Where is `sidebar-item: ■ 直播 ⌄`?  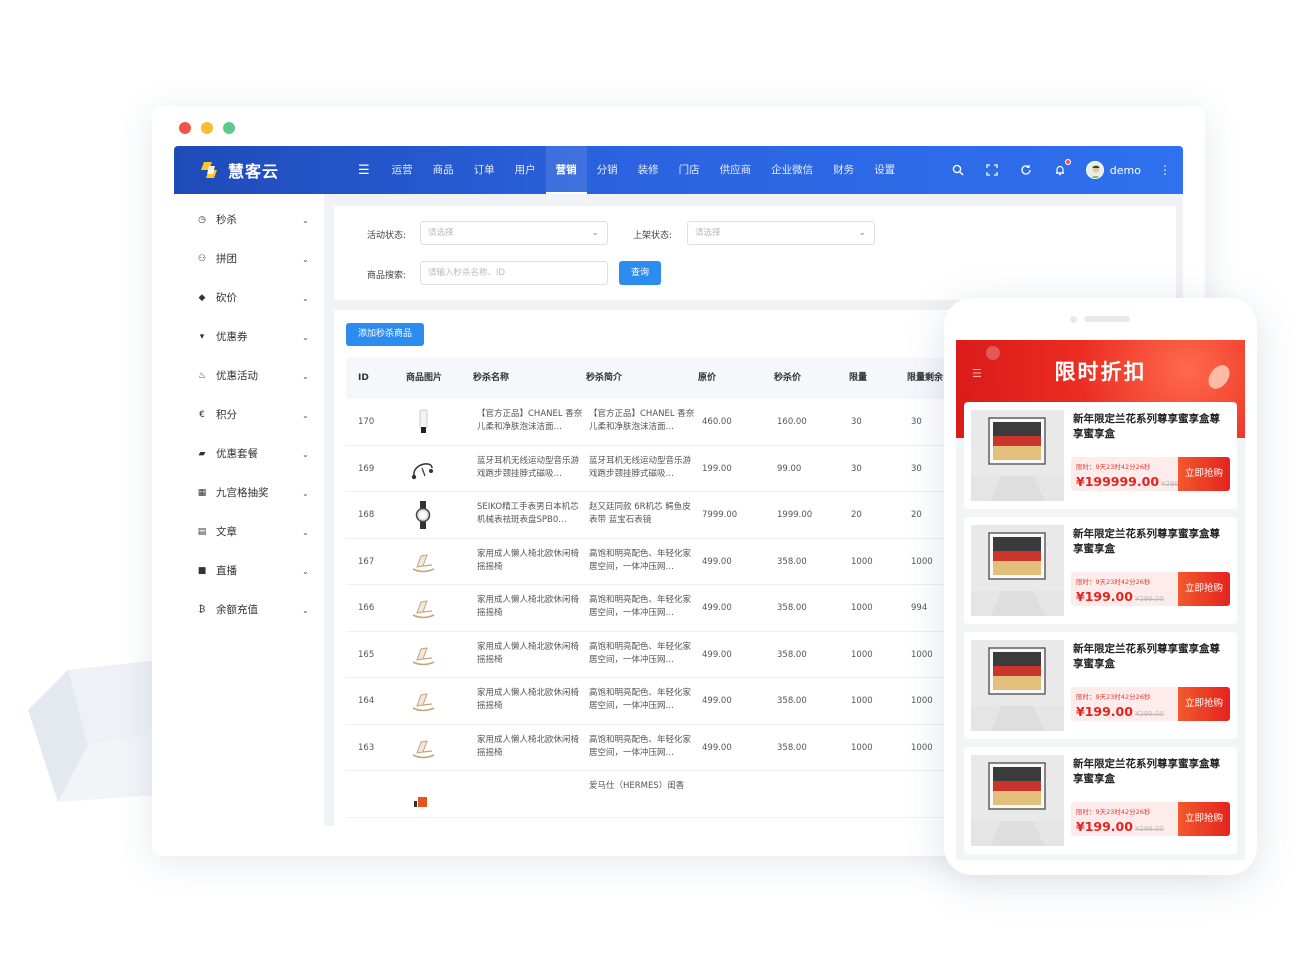
sidebar-item: ■ 直播 ⌄ is located at coordinates (249, 570).